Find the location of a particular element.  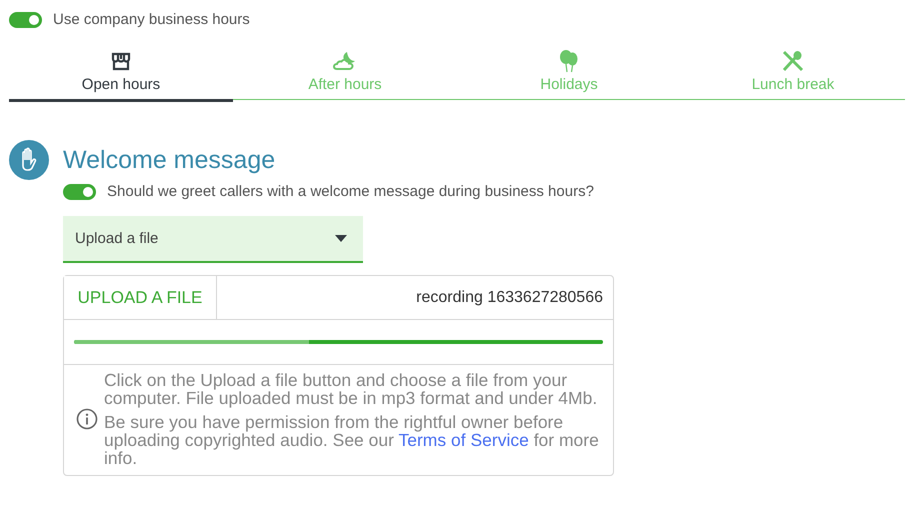

upload-button: UPLOAD A FILE is located at coordinates (140, 297).